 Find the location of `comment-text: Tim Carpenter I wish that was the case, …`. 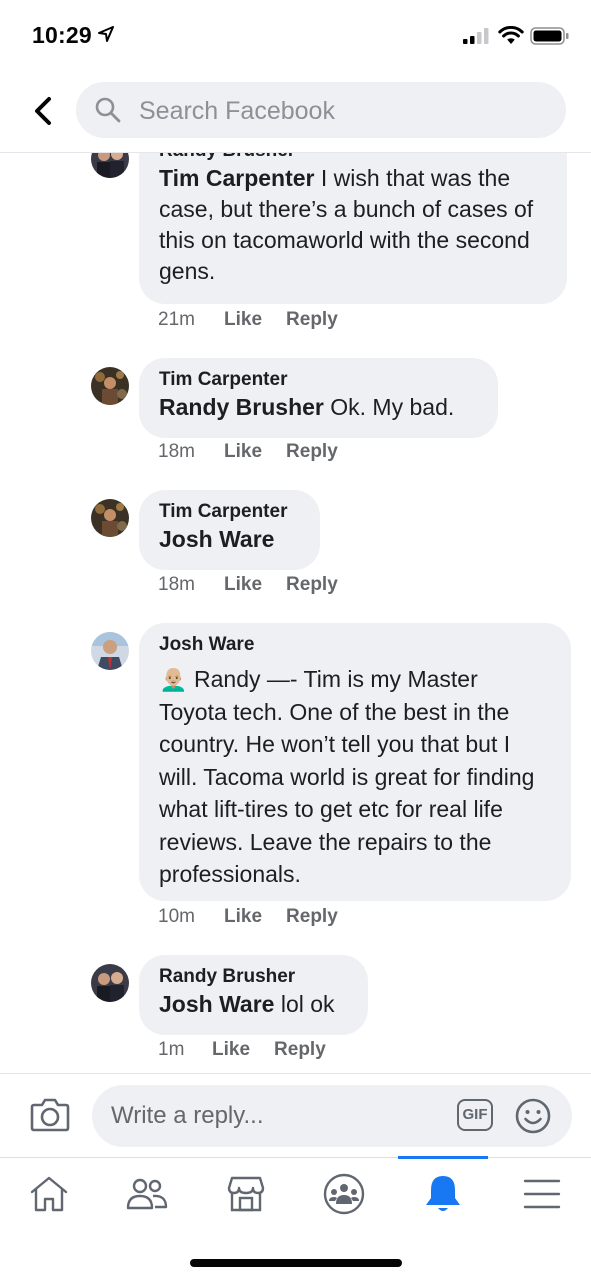

comment-text: Tim Carpenter I wish that was the case, … is located at coordinates (346, 224).